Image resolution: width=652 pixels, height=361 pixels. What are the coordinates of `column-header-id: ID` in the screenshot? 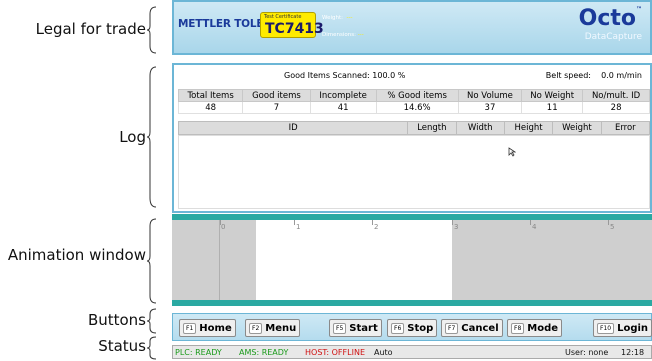 It's located at (293, 128).